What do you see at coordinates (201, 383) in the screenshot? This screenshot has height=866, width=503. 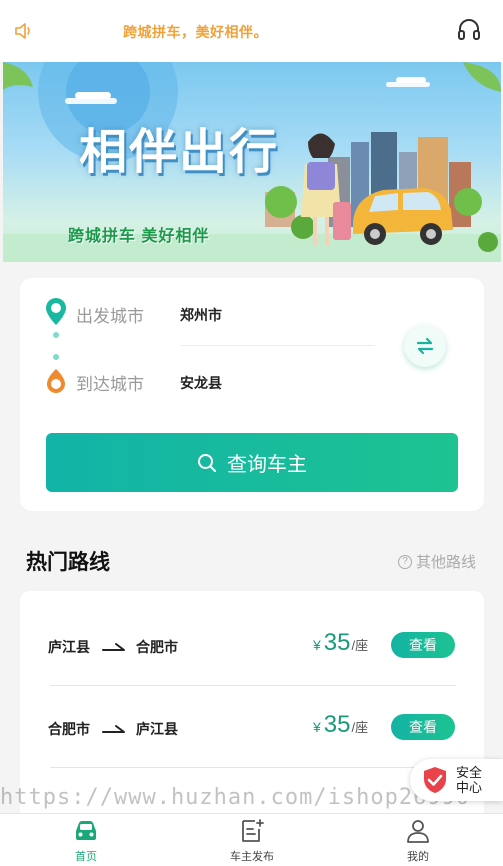 I see `arrival-city: 安龙县` at bounding box center [201, 383].